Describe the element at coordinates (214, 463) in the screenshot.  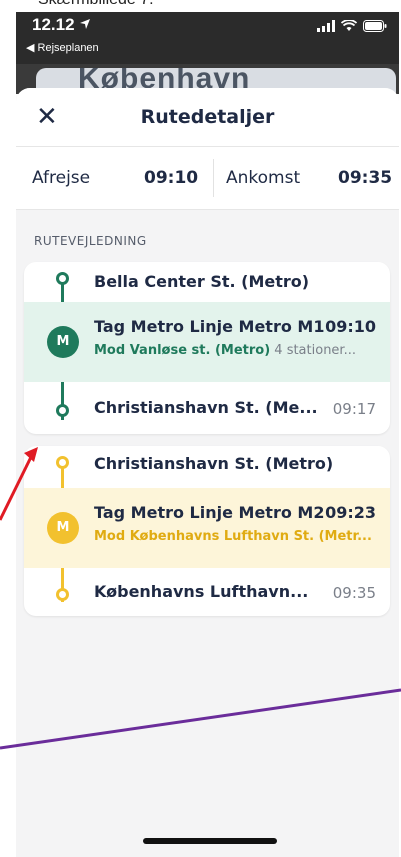
I see `start-stop-name: Christianshavn St. (Metro)` at that location.